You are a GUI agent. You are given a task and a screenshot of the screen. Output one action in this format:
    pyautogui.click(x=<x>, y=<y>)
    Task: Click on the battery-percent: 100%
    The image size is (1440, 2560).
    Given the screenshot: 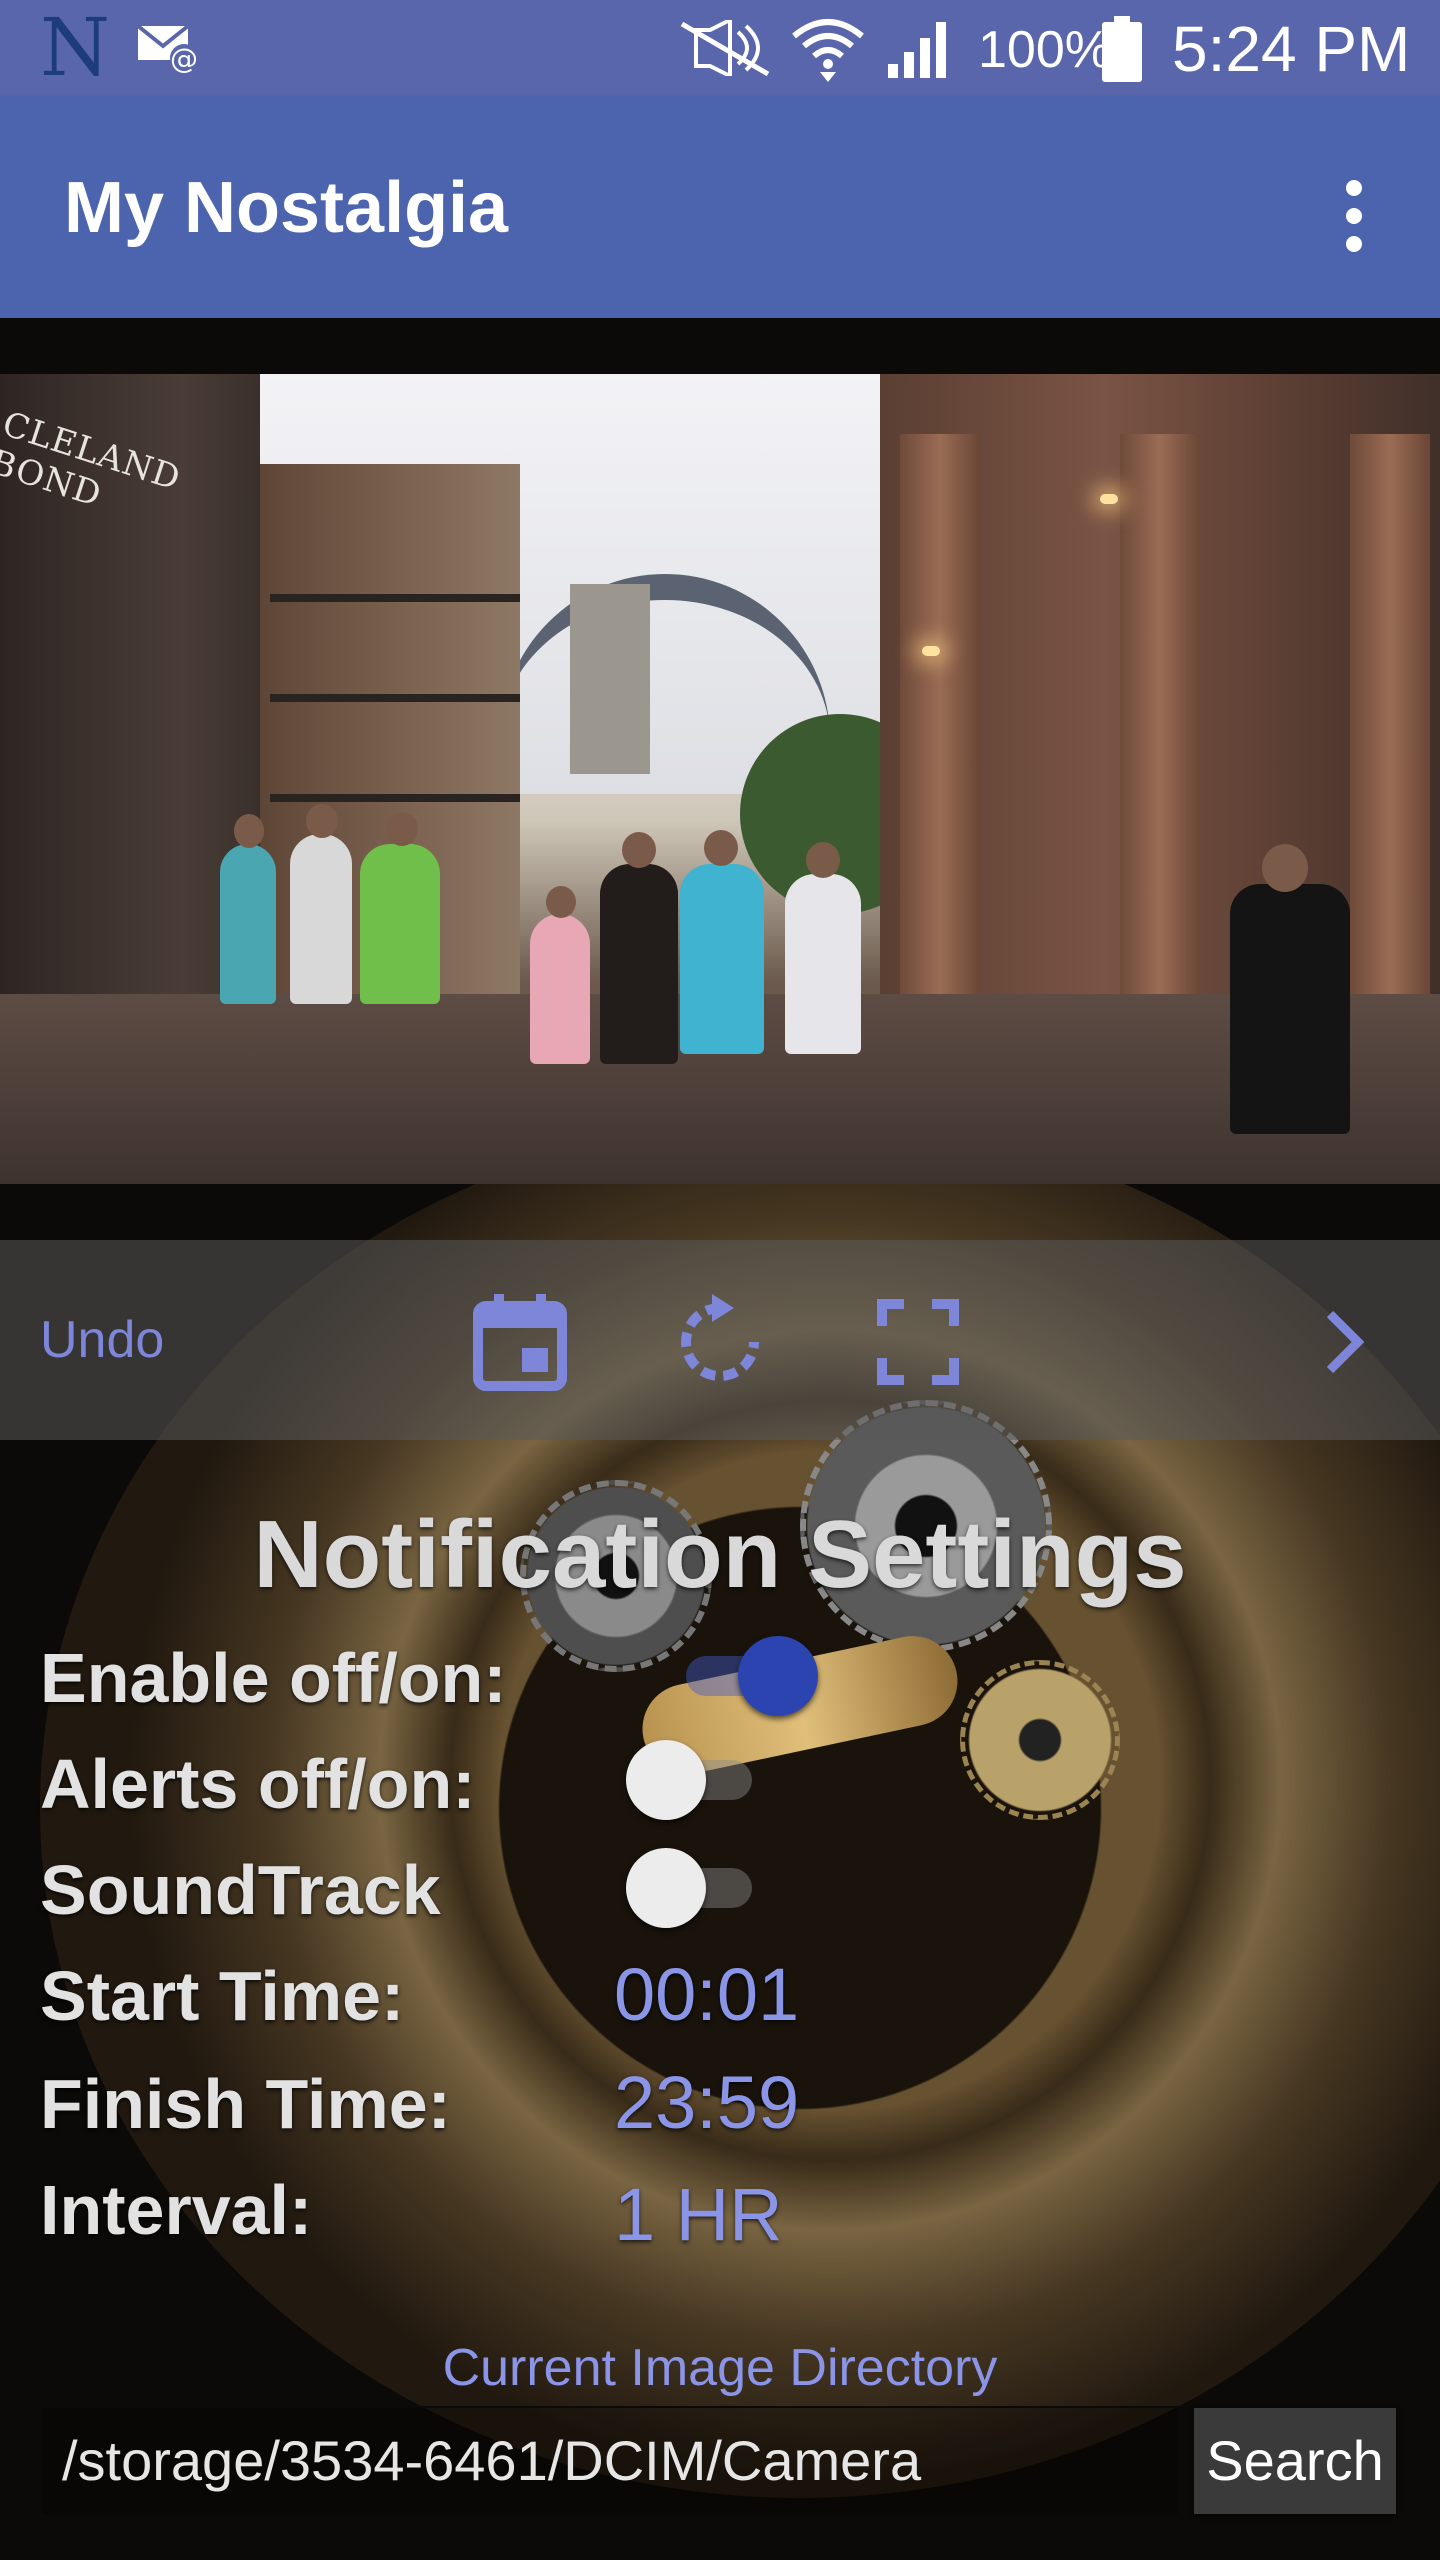 What is the action you would take?
    pyautogui.click(x=1044, y=50)
    